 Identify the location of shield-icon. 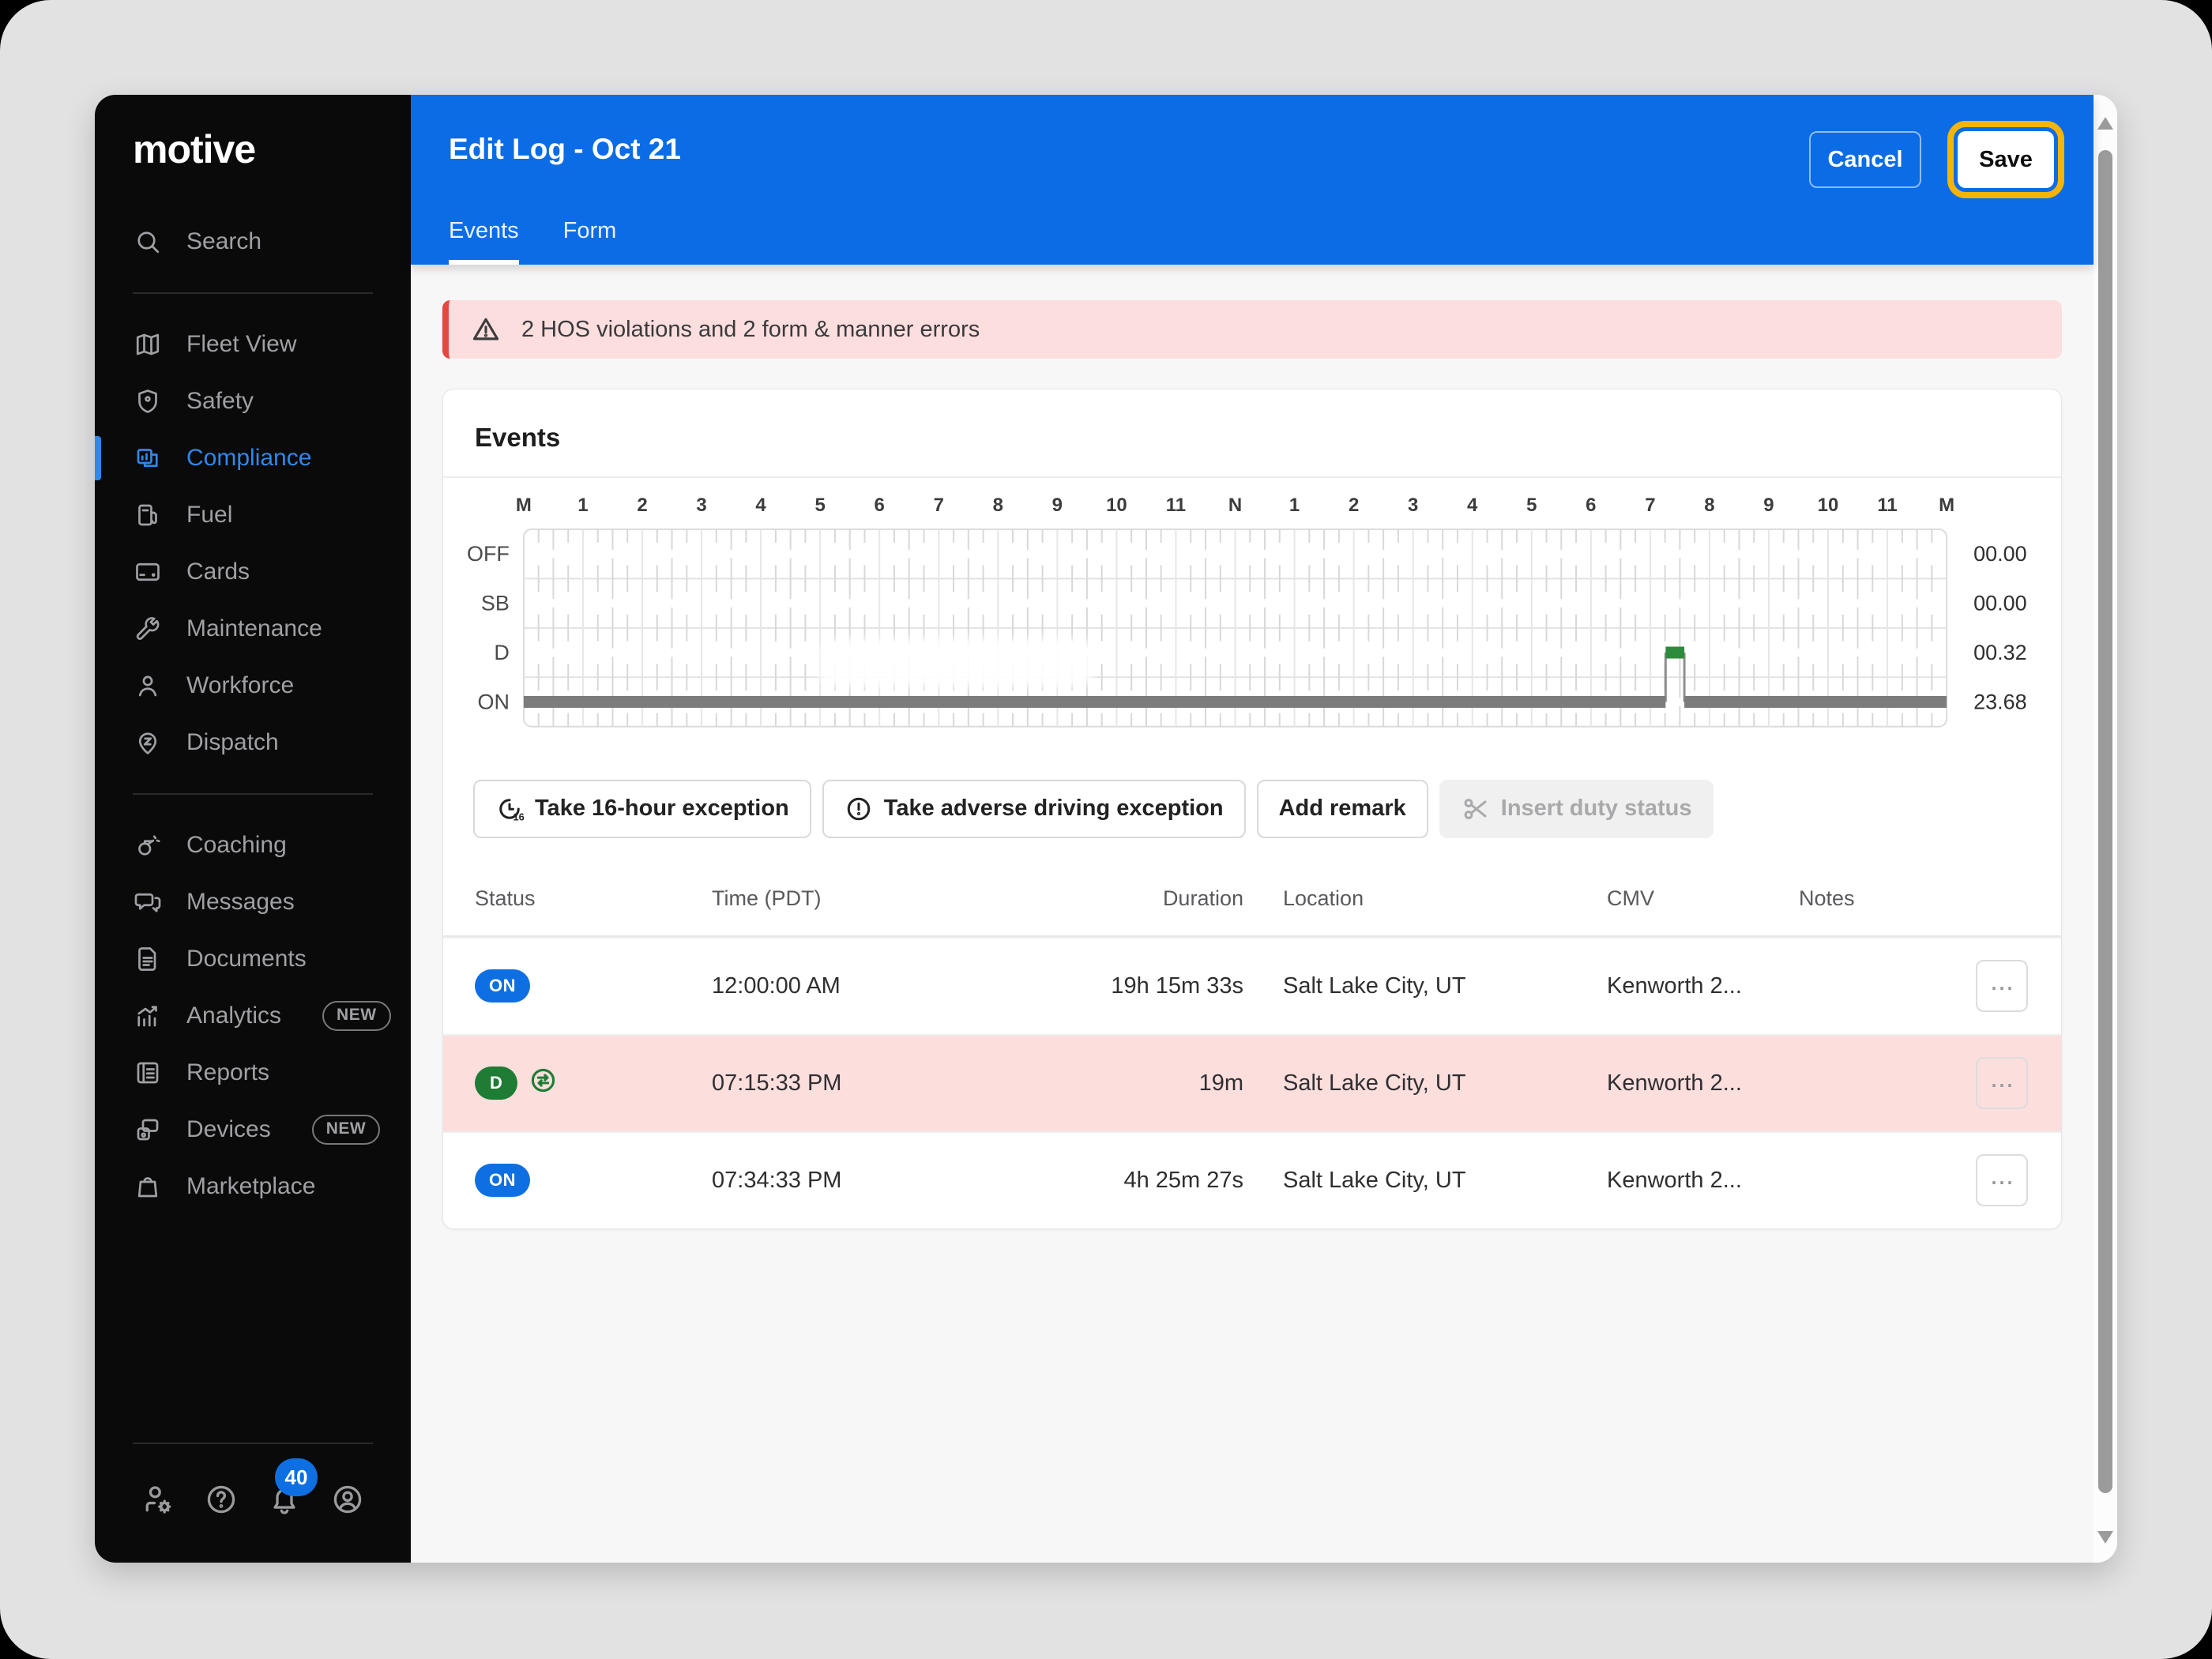
(148, 401).